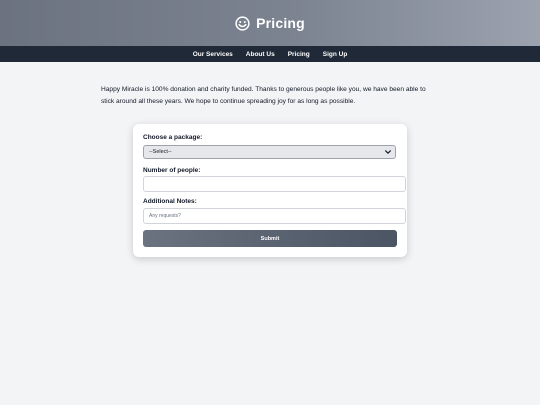 The width and height of the screenshot is (540, 405). What do you see at coordinates (274, 216) in the screenshot?
I see `notes-input: Any requests?` at bounding box center [274, 216].